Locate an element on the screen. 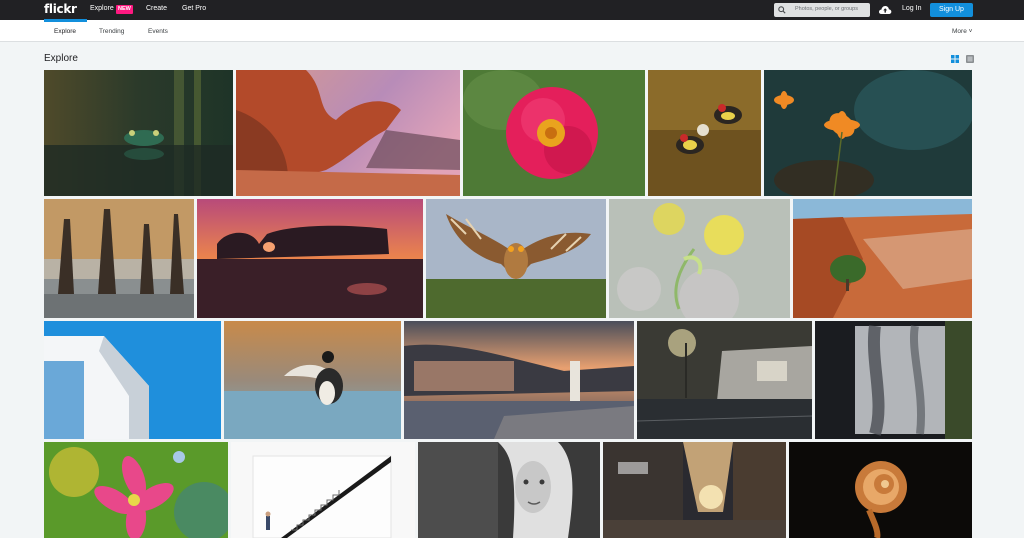 Image resolution: width=1024 pixels, height=538 pixels. photo-red-canyon is located at coordinates (882, 258).